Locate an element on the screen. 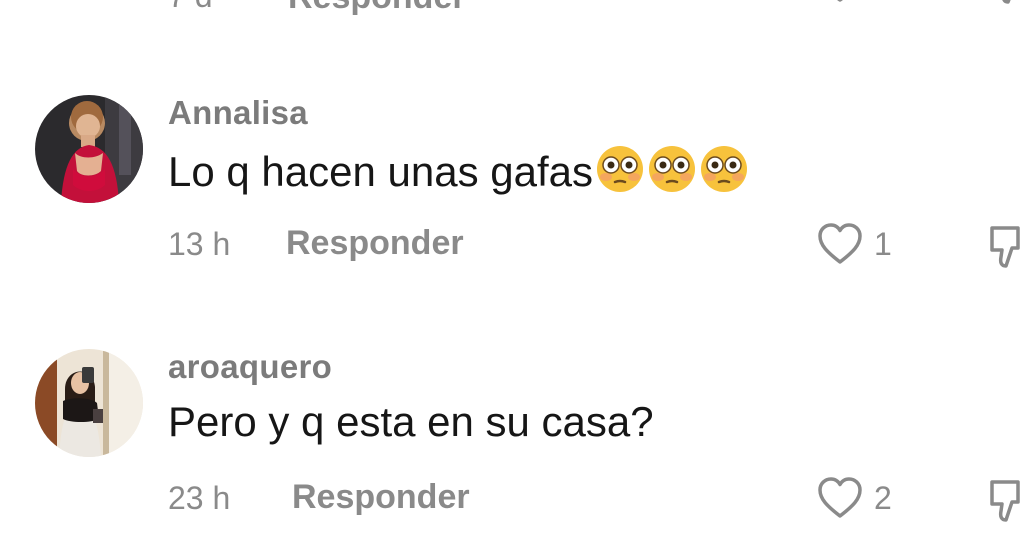 This screenshot has width=1024, height=538. comment-time: 7 d is located at coordinates (190, 7).